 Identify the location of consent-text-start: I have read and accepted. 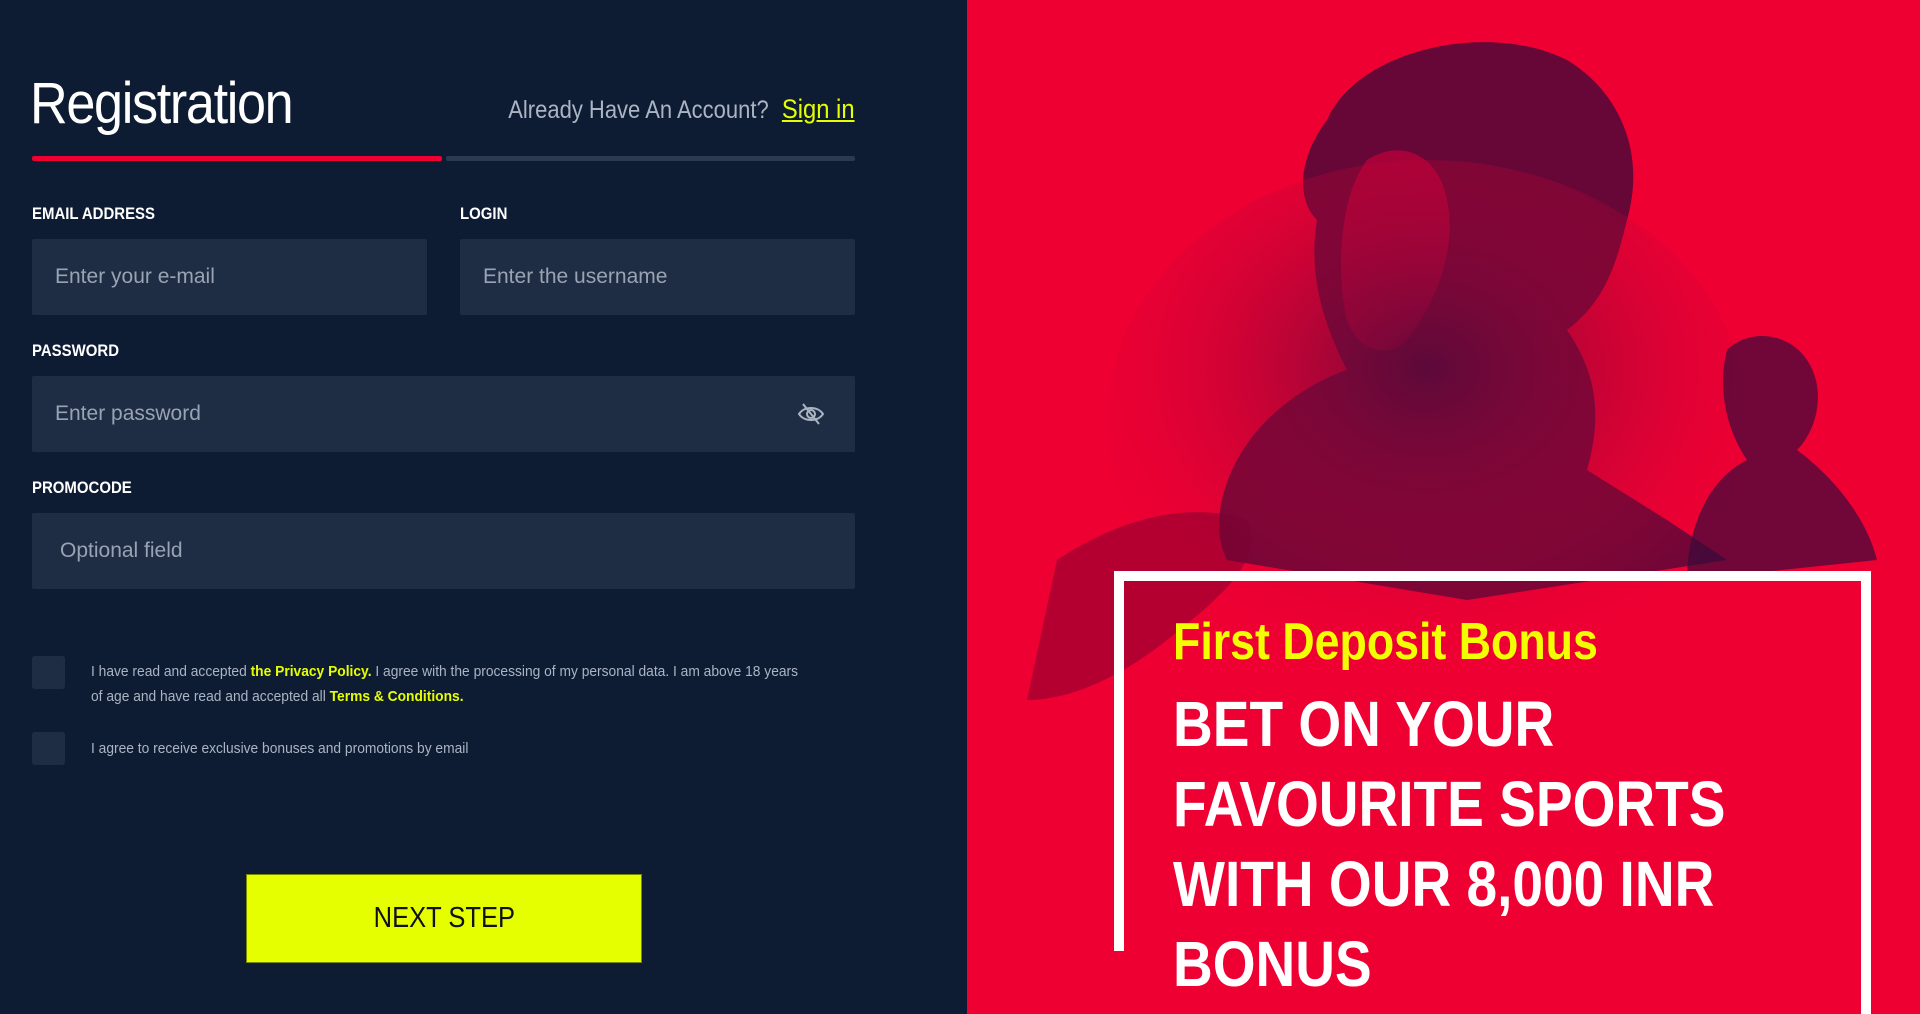
(171, 671).